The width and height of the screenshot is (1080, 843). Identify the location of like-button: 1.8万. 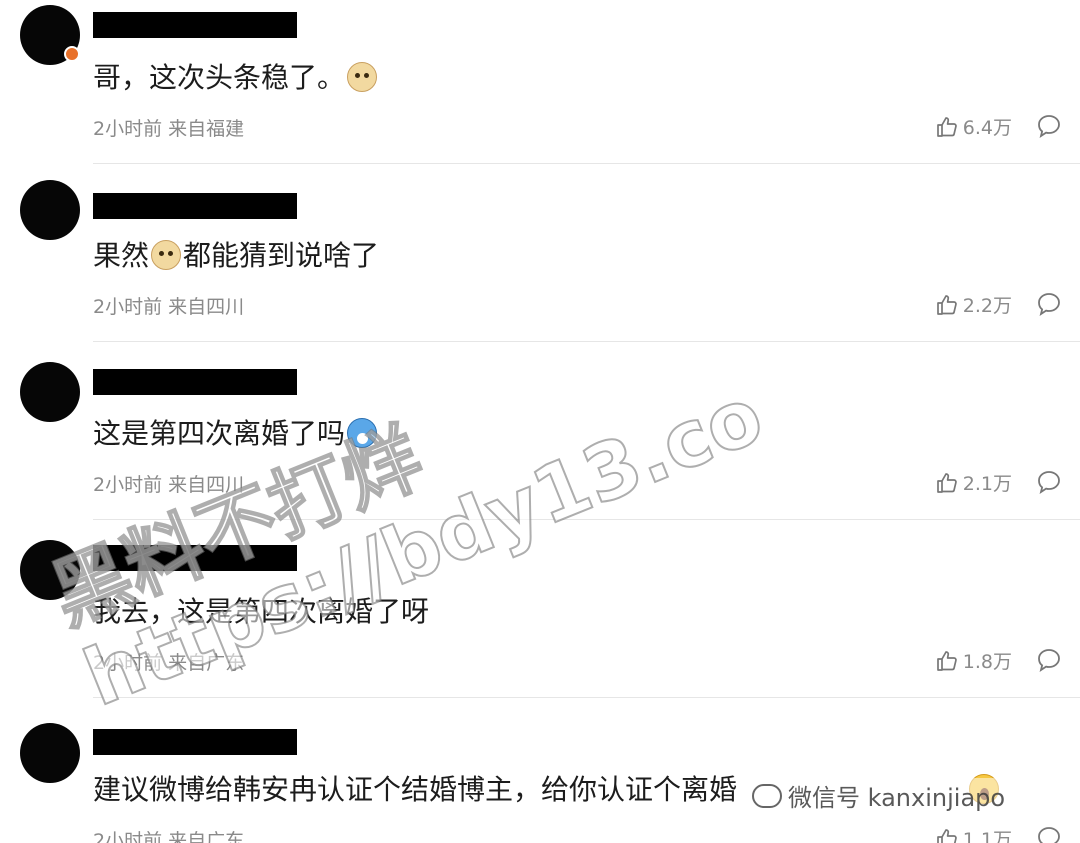
(973, 660).